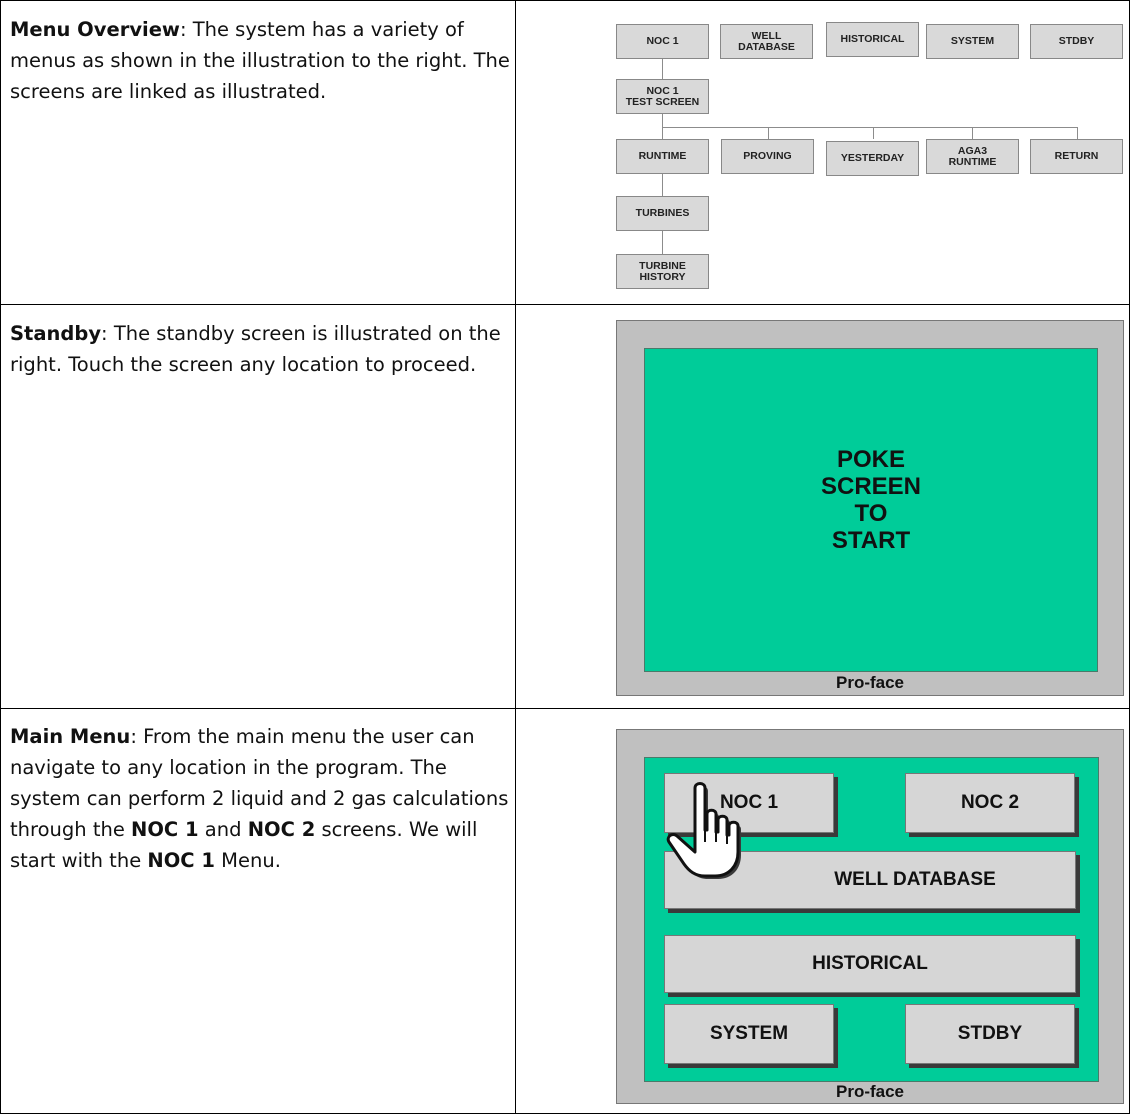 Image resolution: width=1130 pixels, height=1114 pixels. What do you see at coordinates (662, 156) in the screenshot?
I see `diagram-node-runtime: RUNTIME` at bounding box center [662, 156].